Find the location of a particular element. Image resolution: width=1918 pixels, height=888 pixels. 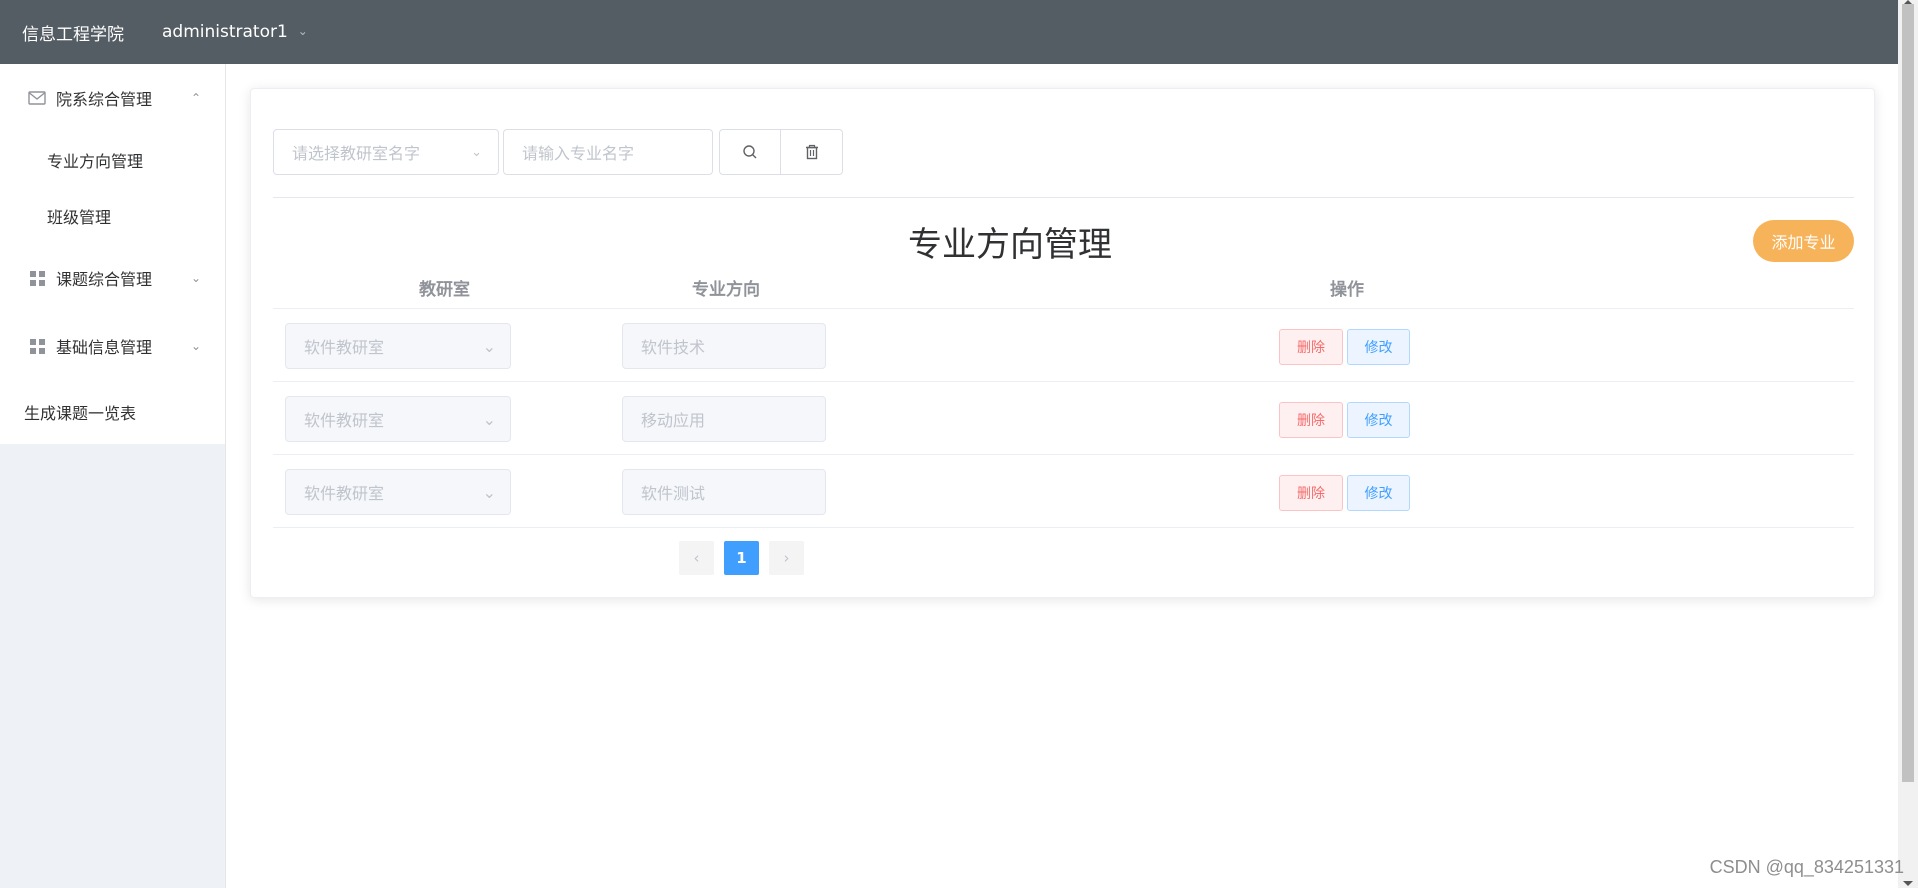

column-header-room: 教研室 is located at coordinates (444, 290).